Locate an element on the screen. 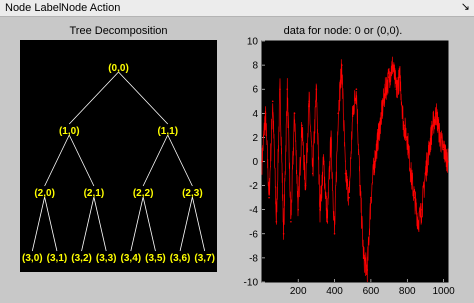 The width and height of the screenshot is (474, 303). x-tick-label: 400 is located at coordinates (334, 291).